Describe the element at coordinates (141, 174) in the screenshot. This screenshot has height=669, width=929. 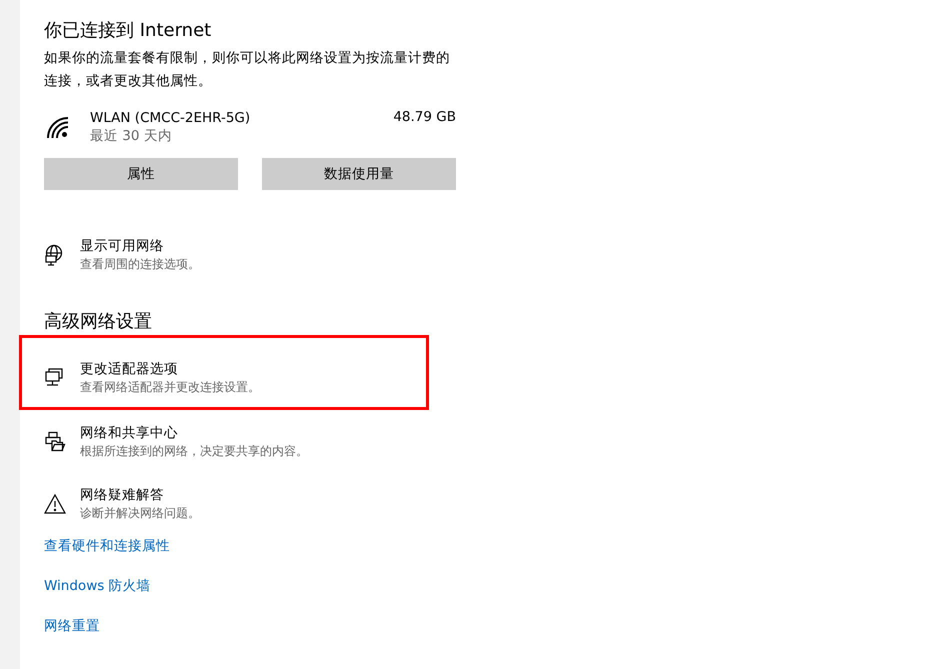
I see `action-button: 属性` at that location.